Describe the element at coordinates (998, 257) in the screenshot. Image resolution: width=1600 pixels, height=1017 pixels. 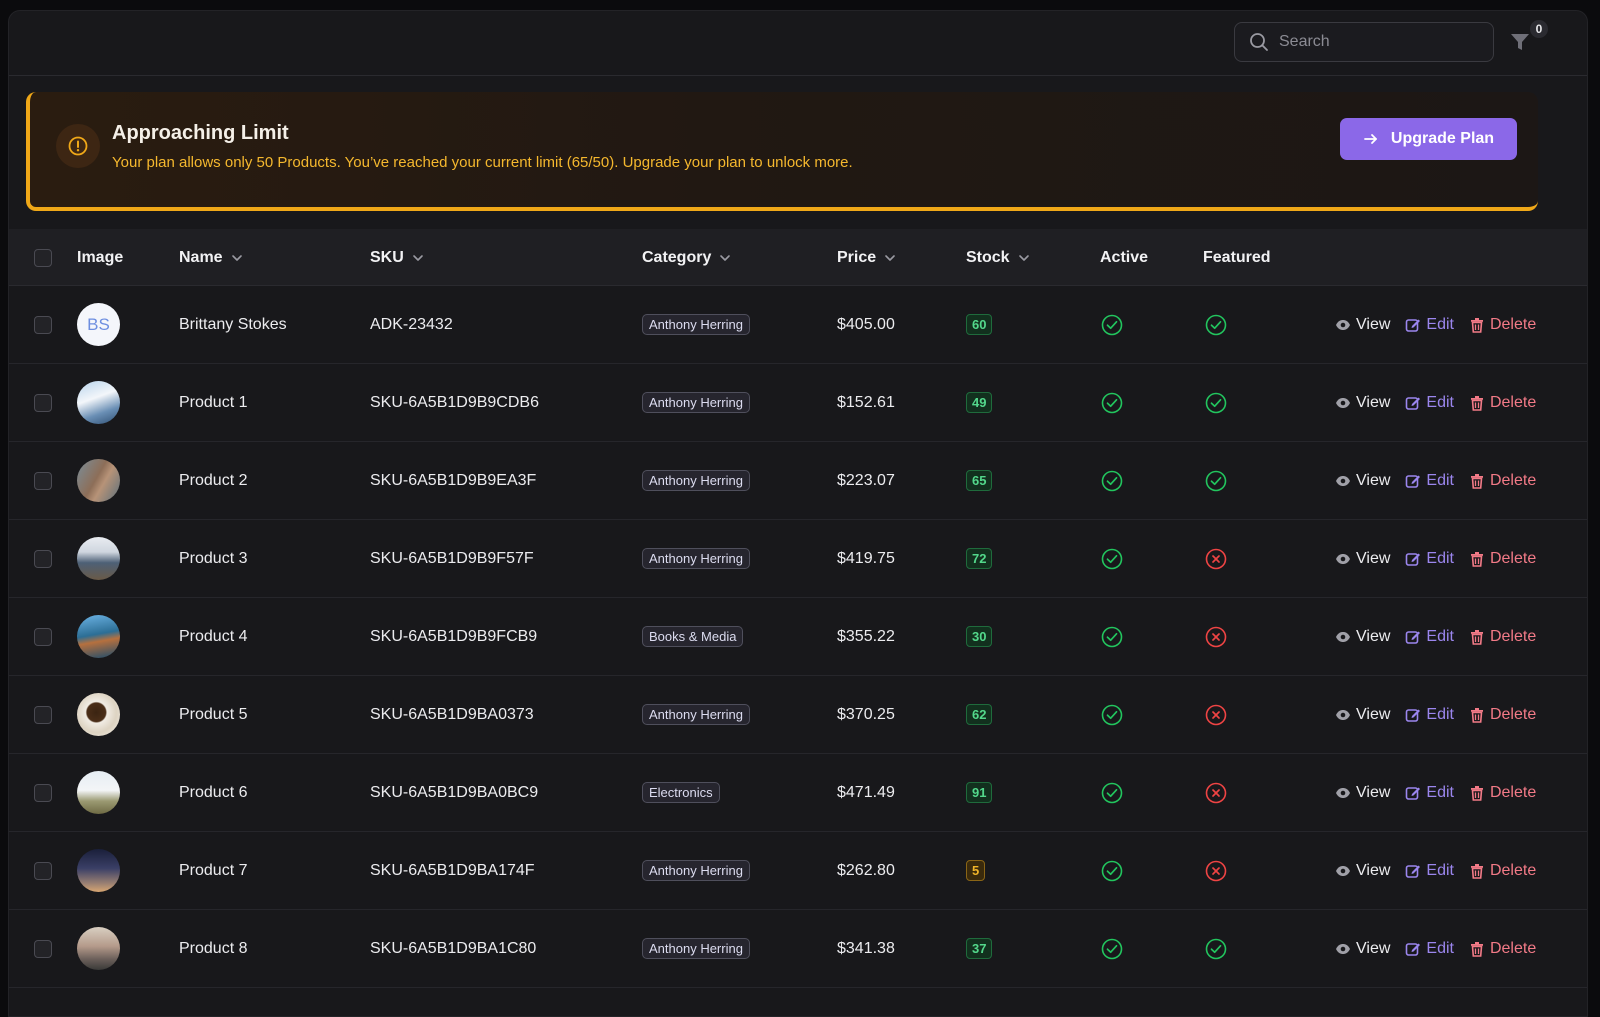
I see `column-header-stock: Stock` at that location.